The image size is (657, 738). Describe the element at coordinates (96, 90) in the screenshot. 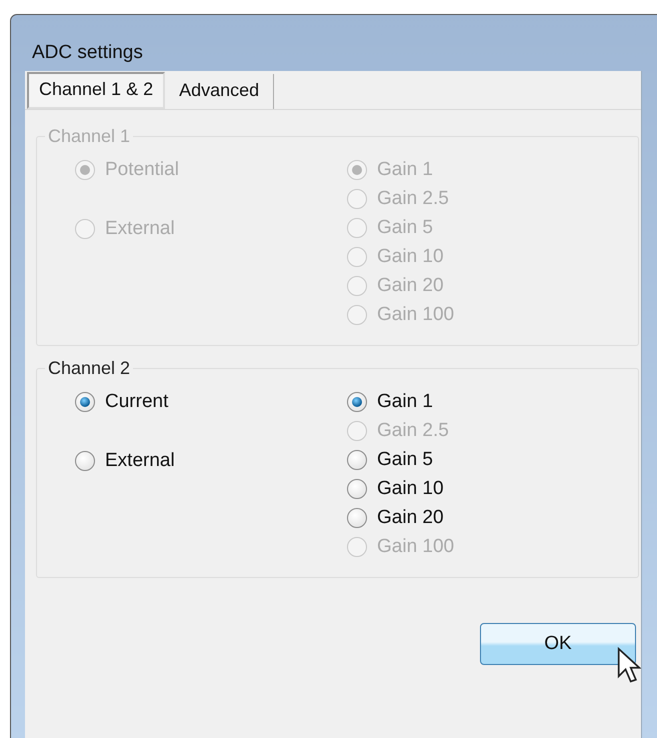

I see `tab: Channel 1 & 2` at that location.